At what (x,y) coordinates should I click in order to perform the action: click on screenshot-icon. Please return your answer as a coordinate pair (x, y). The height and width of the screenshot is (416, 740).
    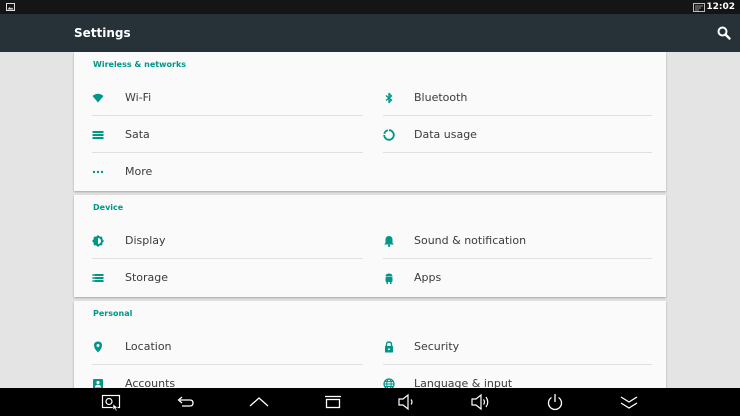
    Looking at the image, I should click on (111, 402).